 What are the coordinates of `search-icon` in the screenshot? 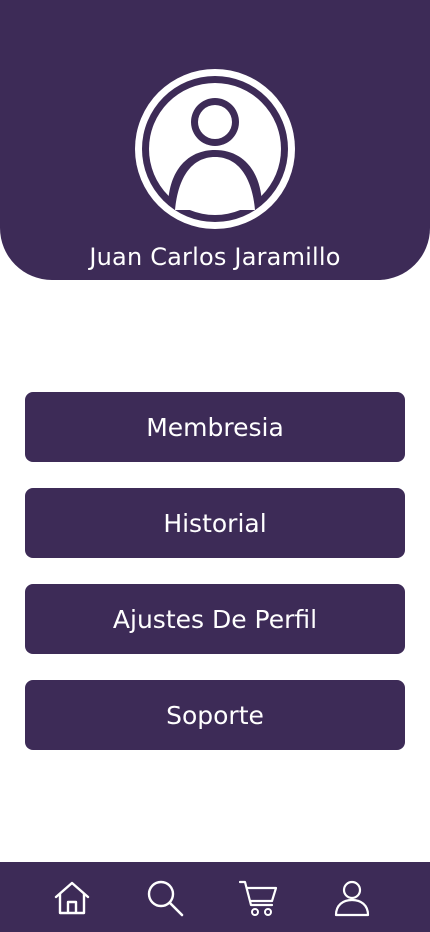 It's located at (165, 898).